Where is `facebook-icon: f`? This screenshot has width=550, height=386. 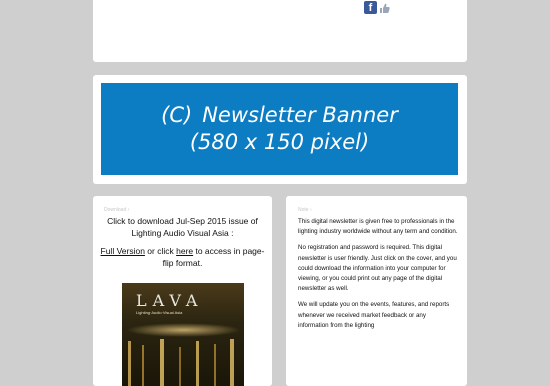
facebook-icon: f is located at coordinates (370, 7).